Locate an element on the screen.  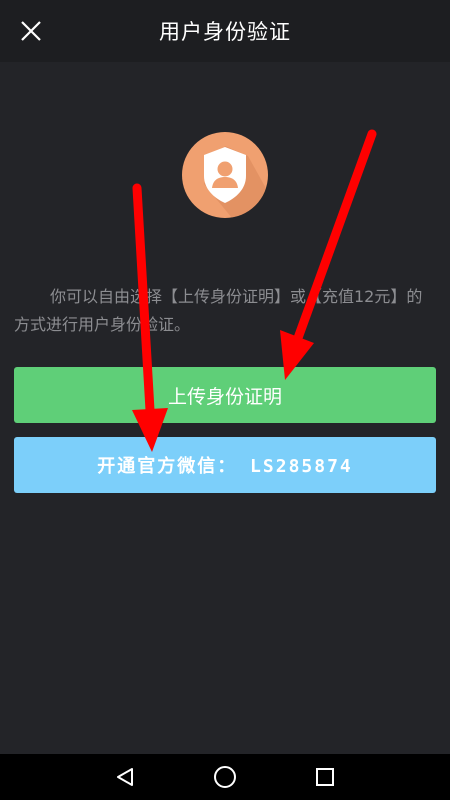
close-button is located at coordinates (31, 31).